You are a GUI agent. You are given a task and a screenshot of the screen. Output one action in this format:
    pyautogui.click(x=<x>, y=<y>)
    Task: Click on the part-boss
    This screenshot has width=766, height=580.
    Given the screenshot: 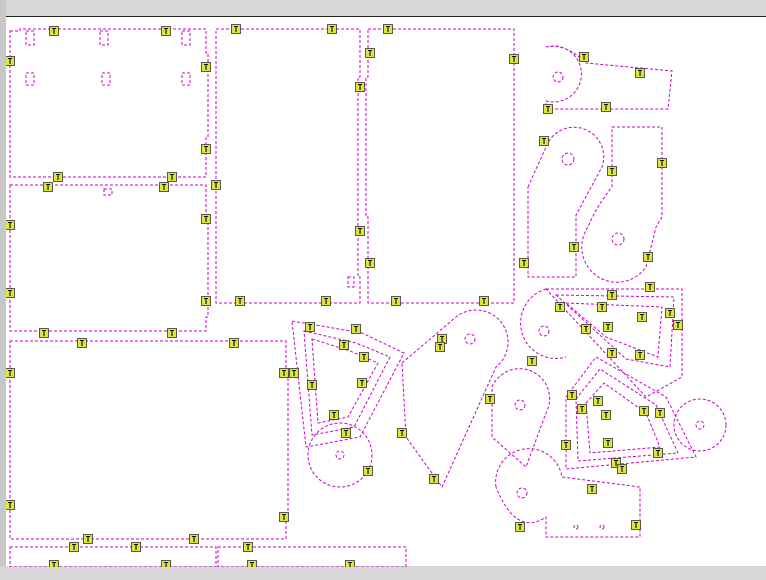 What is the action you would take?
    pyautogui.click(x=340, y=455)
    